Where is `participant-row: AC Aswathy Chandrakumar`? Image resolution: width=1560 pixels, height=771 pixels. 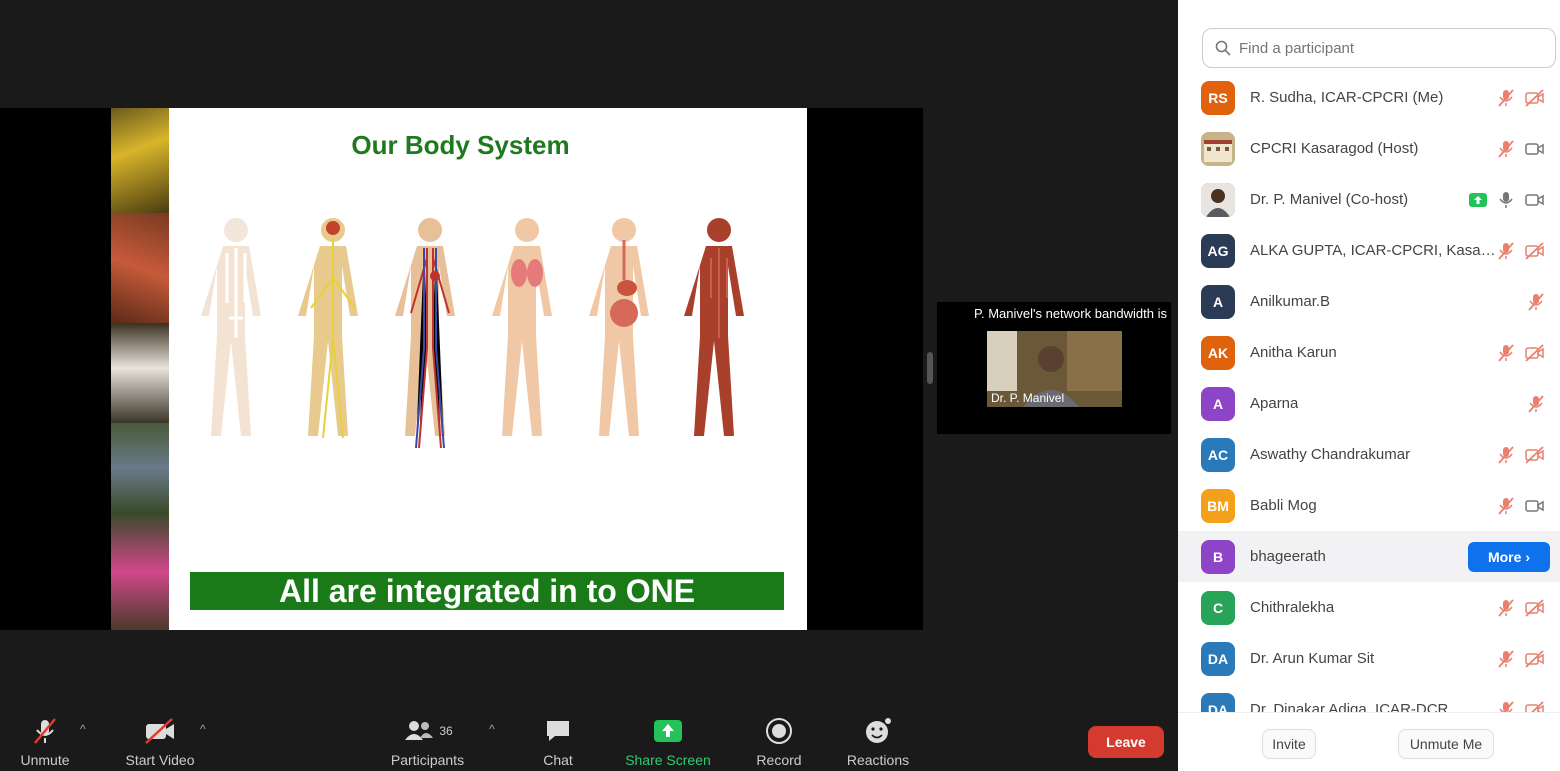 participant-row: AC Aswathy Chandrakumar is located at coordinates (1369, 454).